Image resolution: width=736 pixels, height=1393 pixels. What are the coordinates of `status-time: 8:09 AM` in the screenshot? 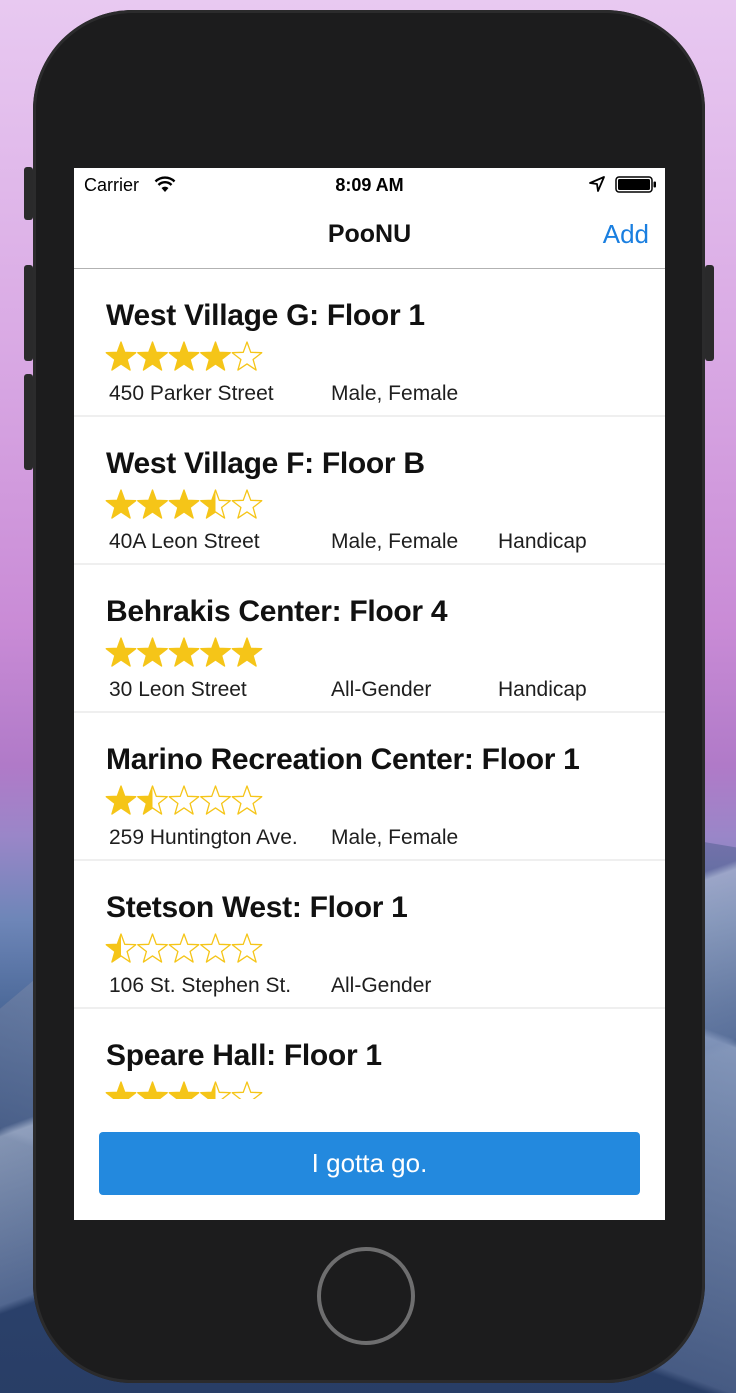 It's located at (369, 185).